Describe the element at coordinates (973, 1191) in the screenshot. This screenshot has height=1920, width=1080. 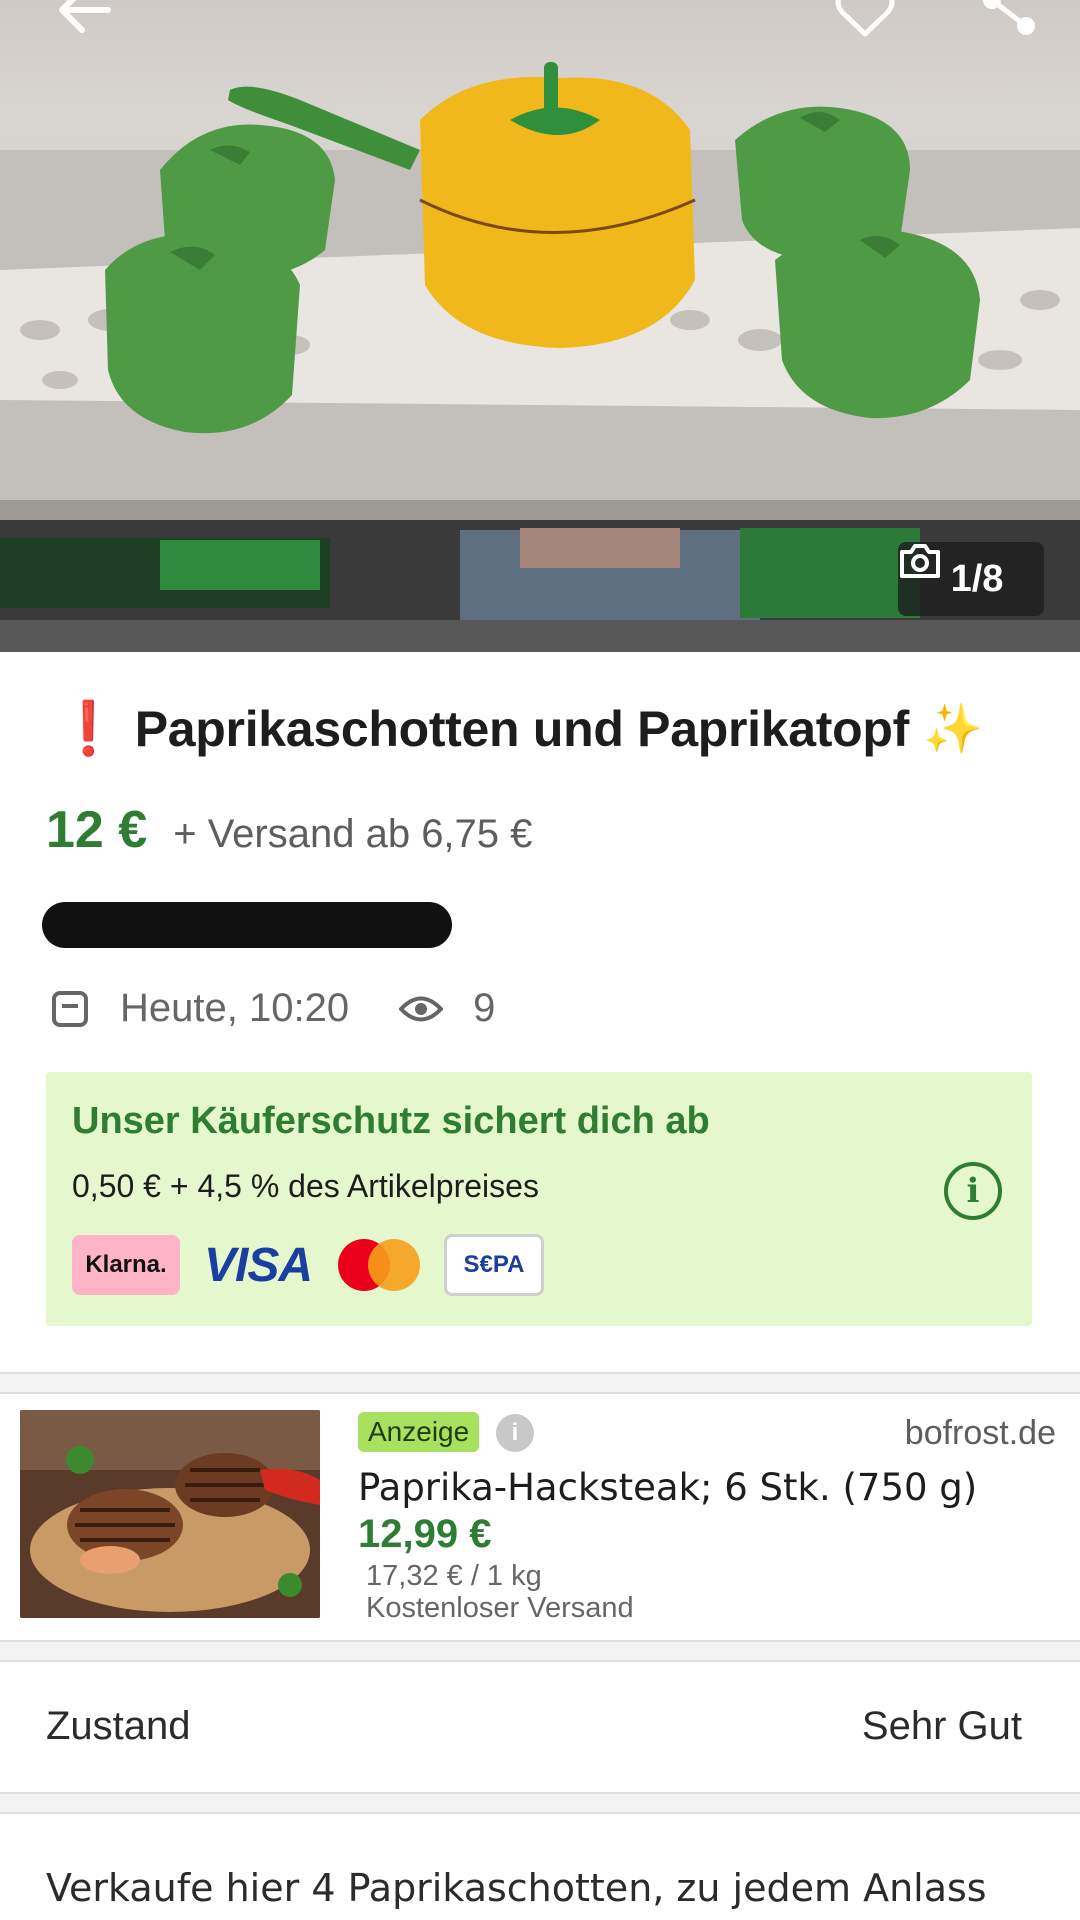
I see `info-icon: i` at that location.